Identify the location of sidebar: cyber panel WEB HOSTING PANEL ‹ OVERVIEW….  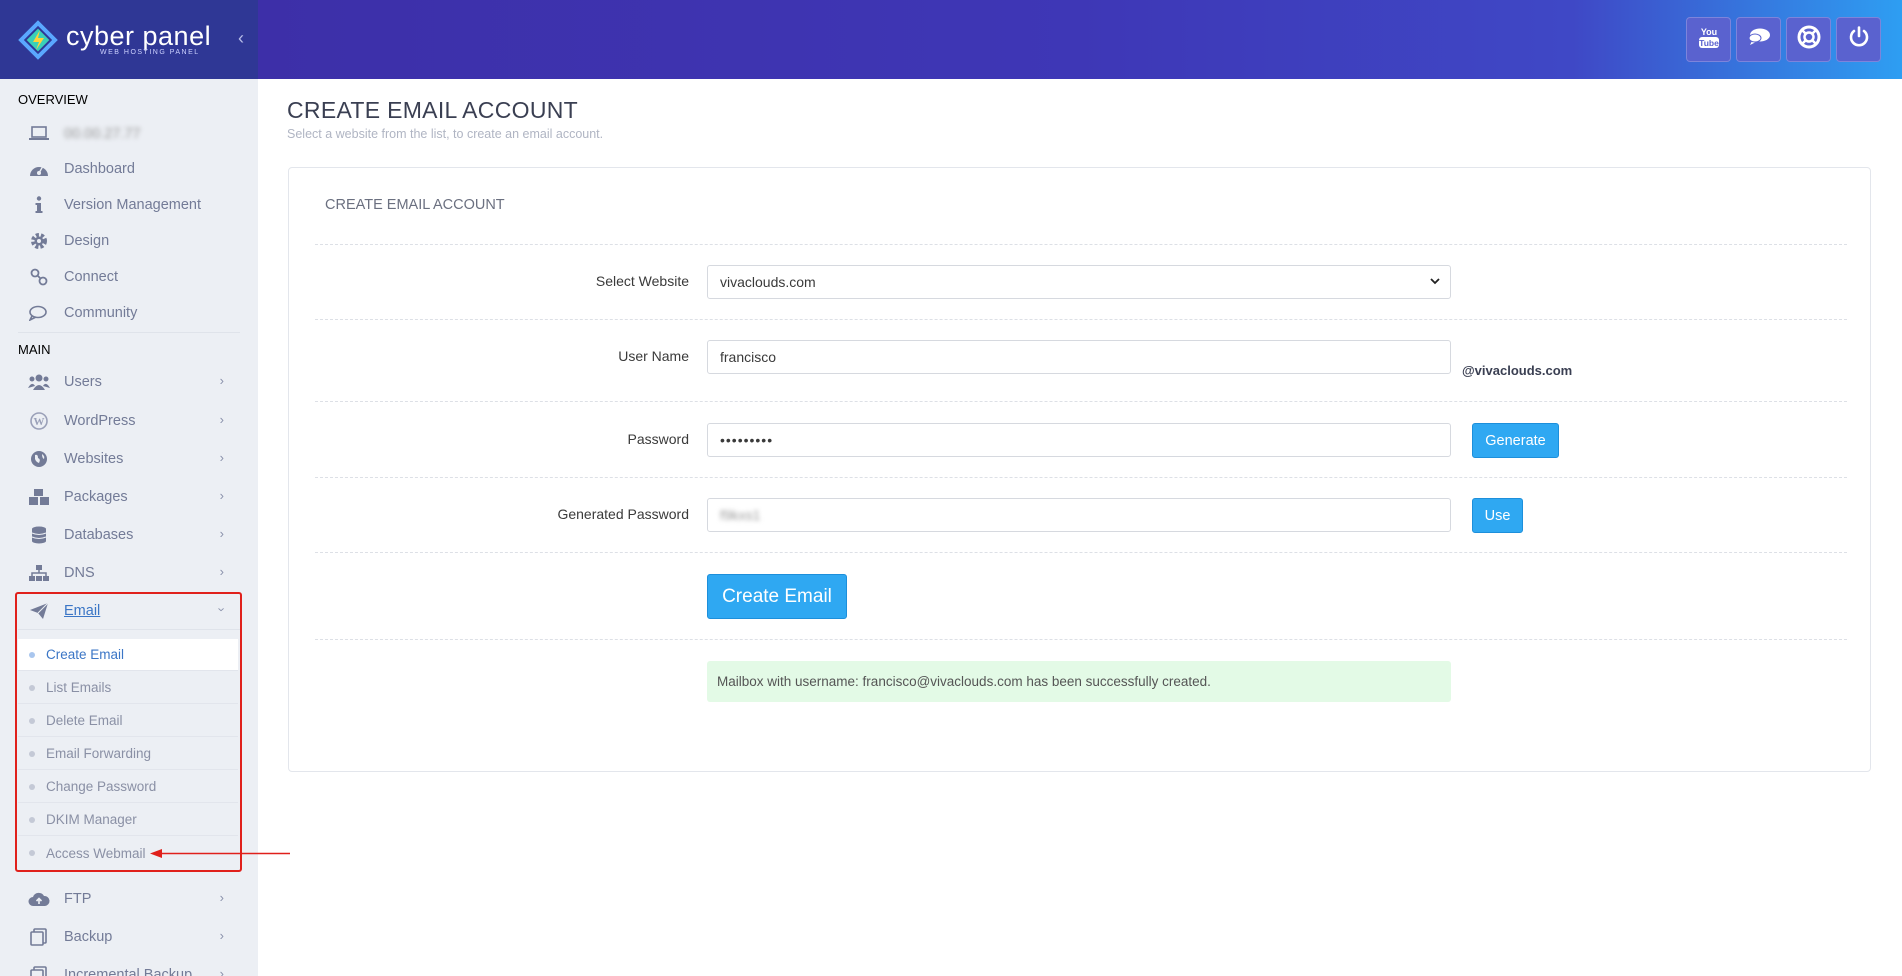
(129, 488).